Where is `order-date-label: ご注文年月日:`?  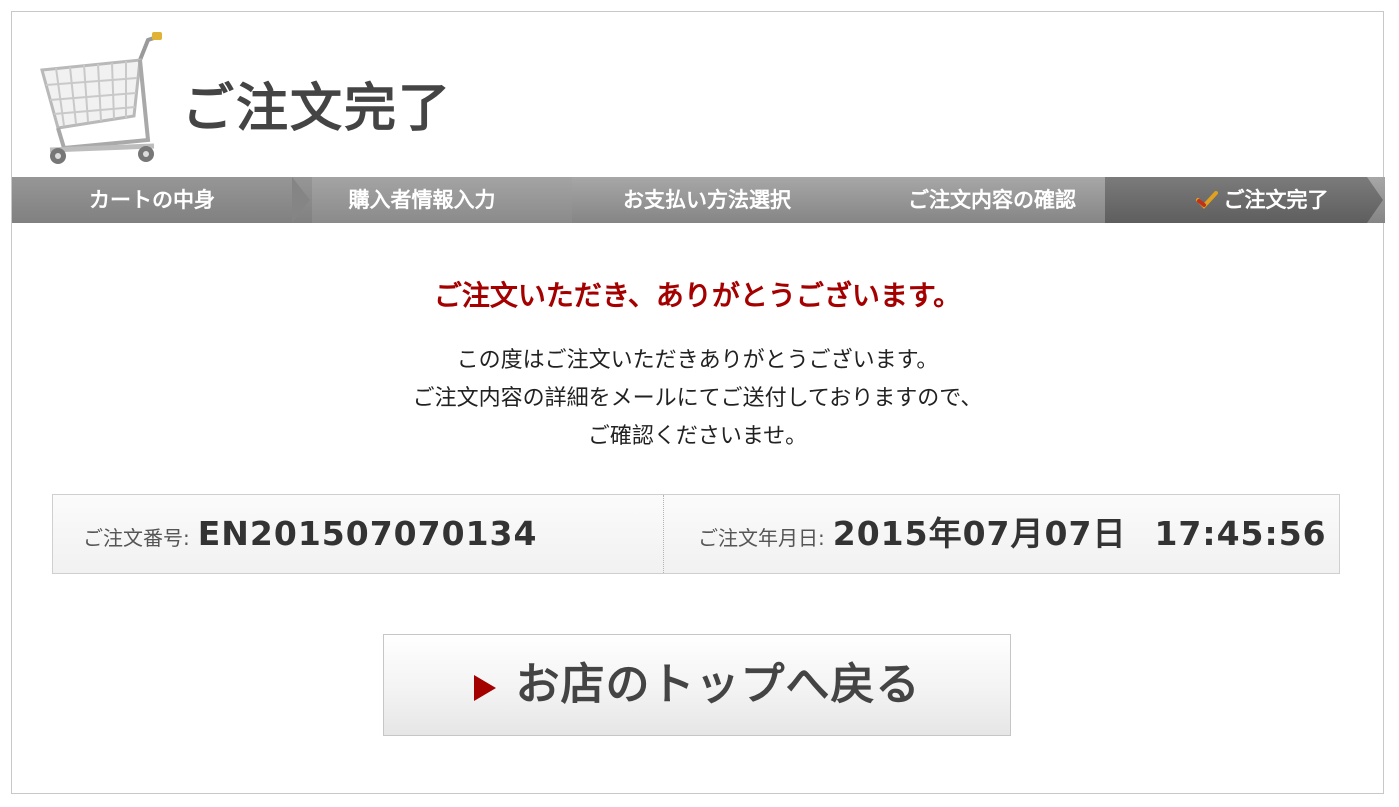
order-date-label: ご注文年月日: is located at coordinates (761, 538).